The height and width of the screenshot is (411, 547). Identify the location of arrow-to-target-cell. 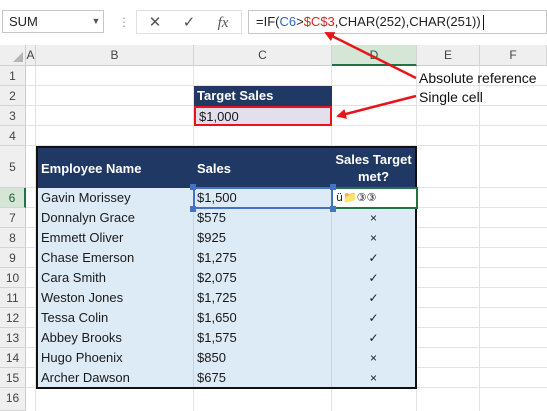
(376, 106).